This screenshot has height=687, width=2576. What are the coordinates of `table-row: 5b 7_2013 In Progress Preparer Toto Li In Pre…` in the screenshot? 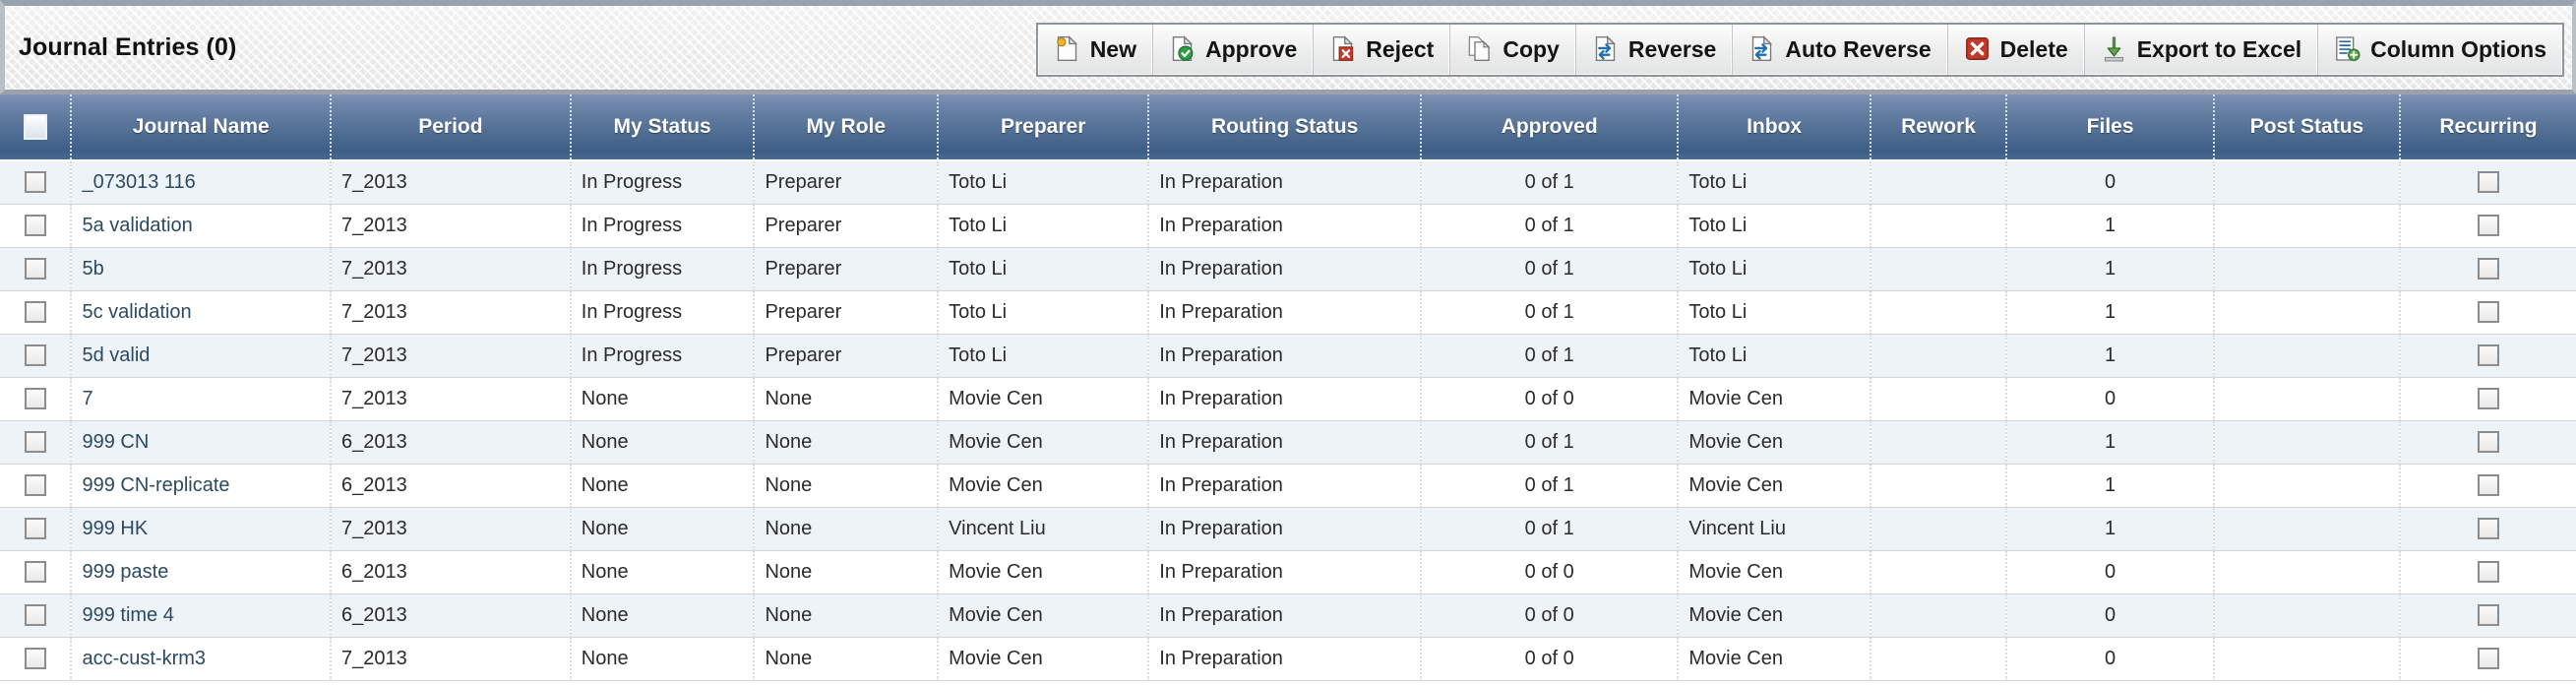 It's located at (1288, 269).